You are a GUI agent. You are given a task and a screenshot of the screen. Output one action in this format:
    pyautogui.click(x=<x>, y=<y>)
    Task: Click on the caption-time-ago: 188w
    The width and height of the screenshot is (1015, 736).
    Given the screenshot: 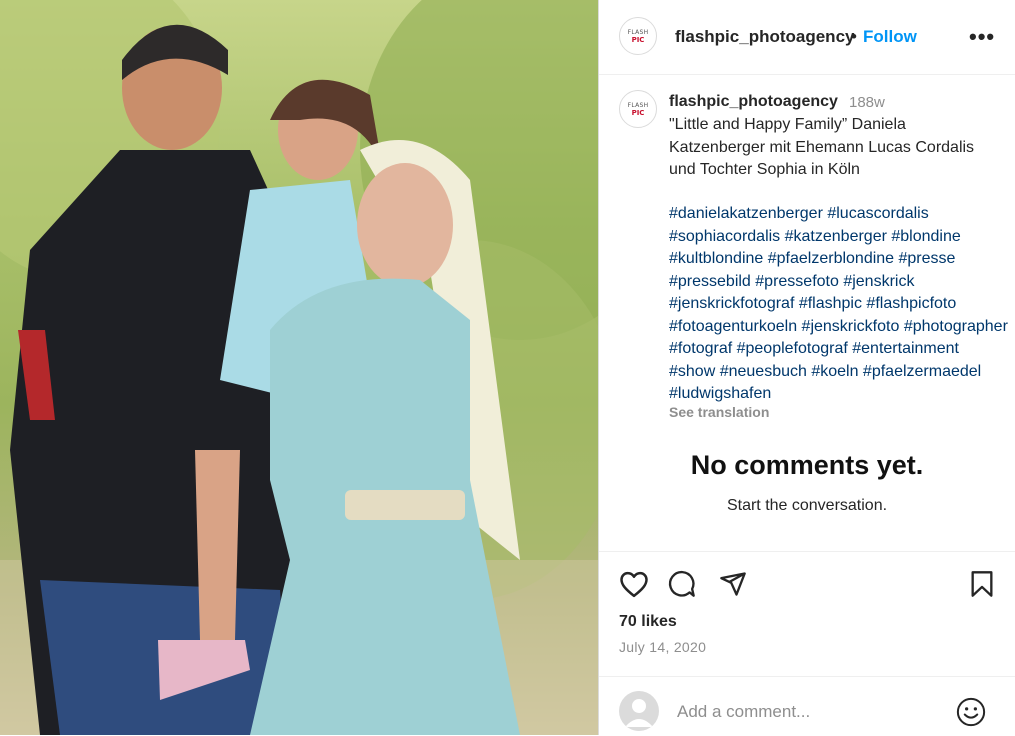 What is the action you would take?
    pyautogui.click(x=867, y=102)
    